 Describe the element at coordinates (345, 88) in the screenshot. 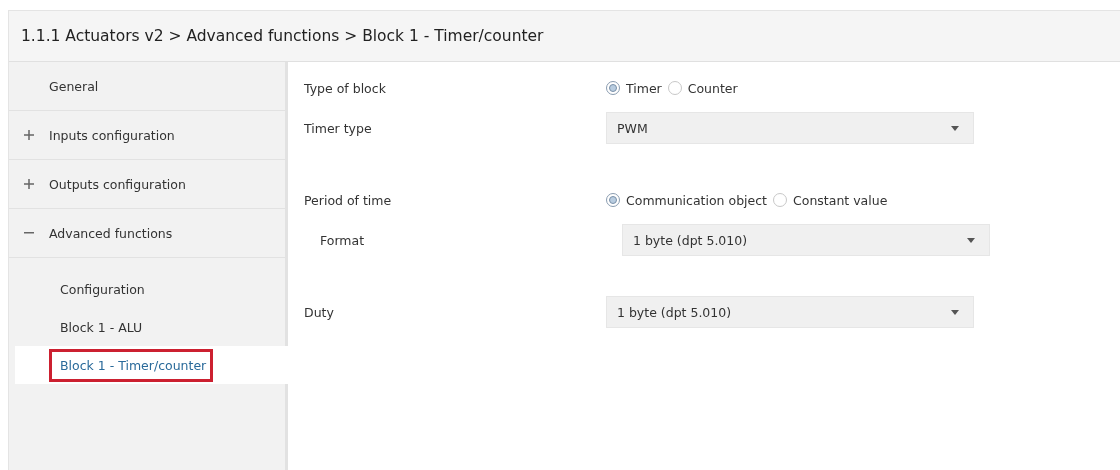

I see `field-label: Type of block` at that location.